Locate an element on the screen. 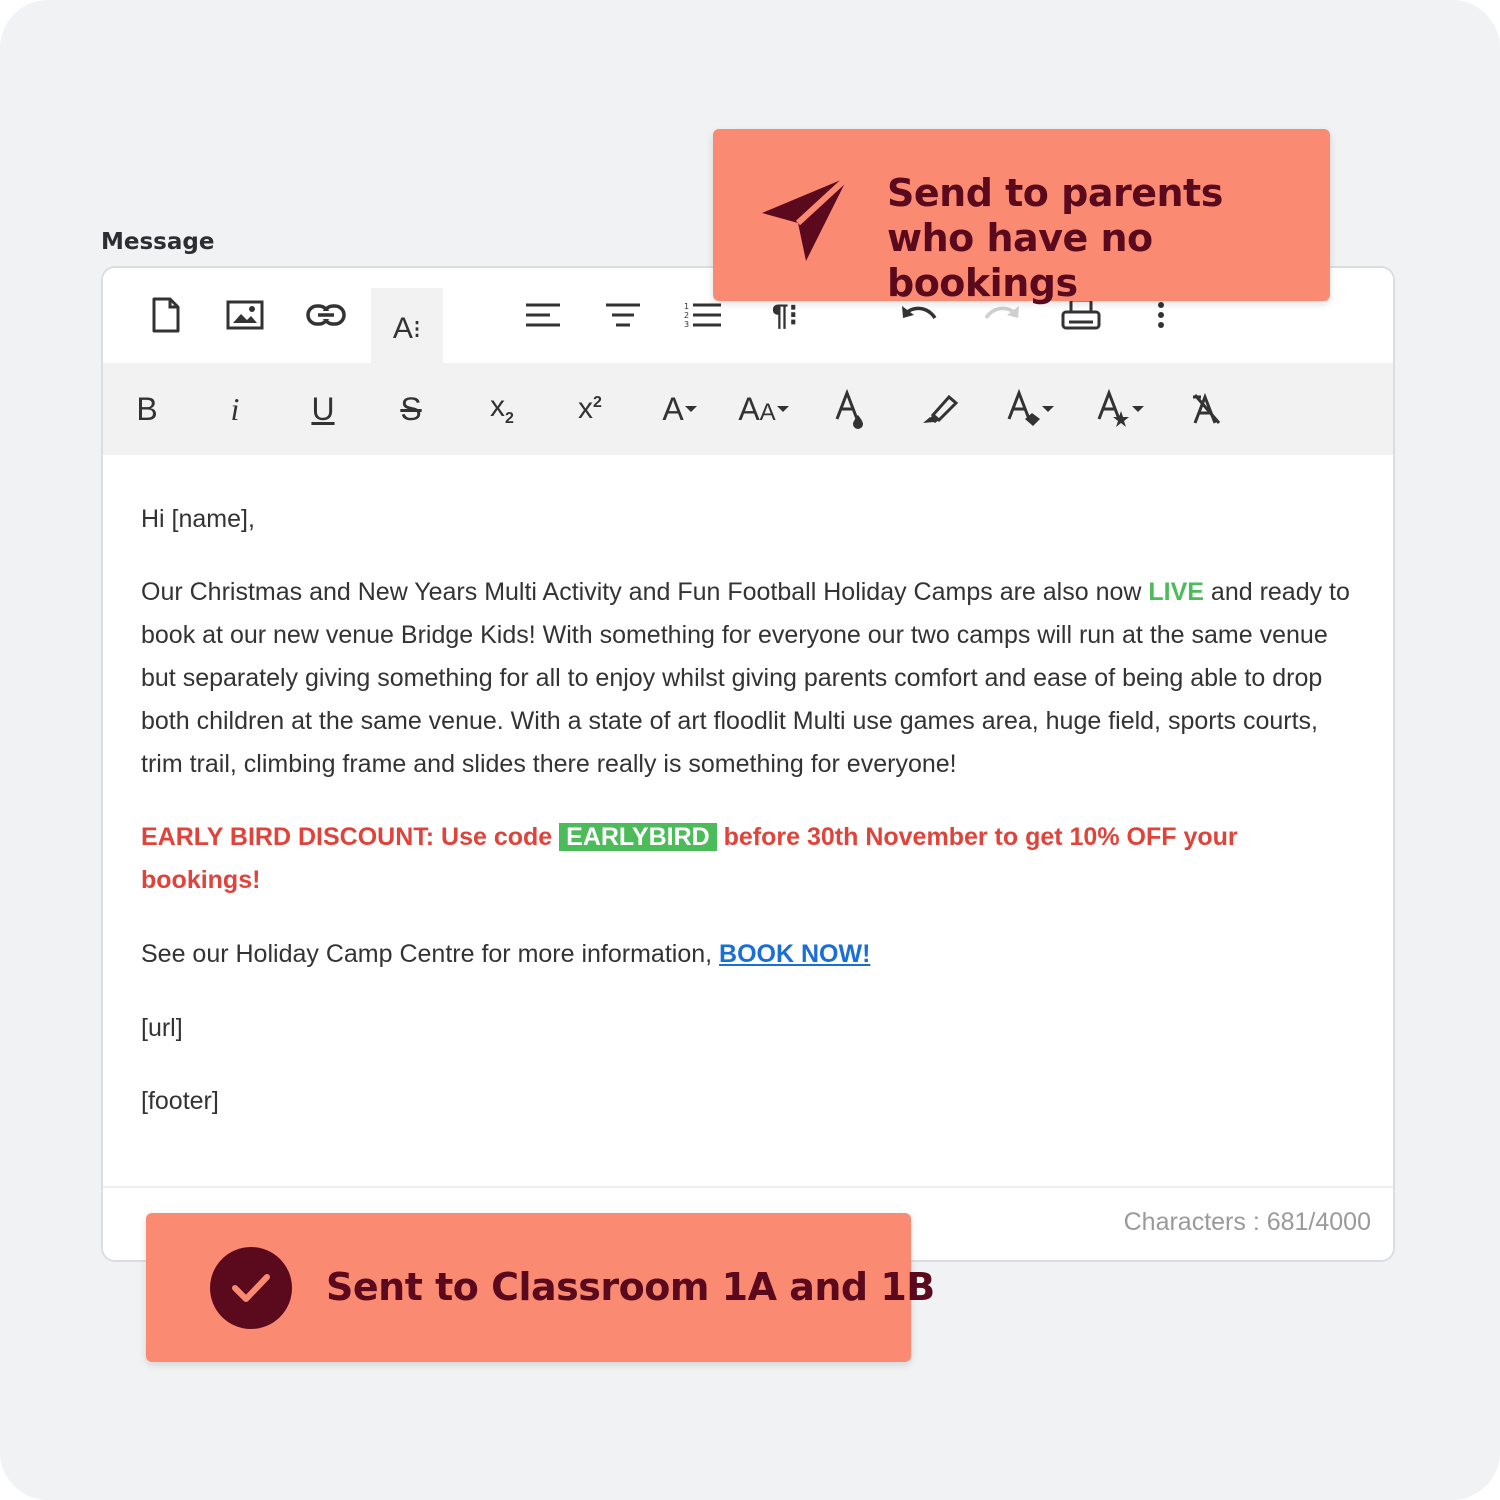 The width and height of the screenshot is (1500, 1500). highlight-button is located at coordinates (940, 409).